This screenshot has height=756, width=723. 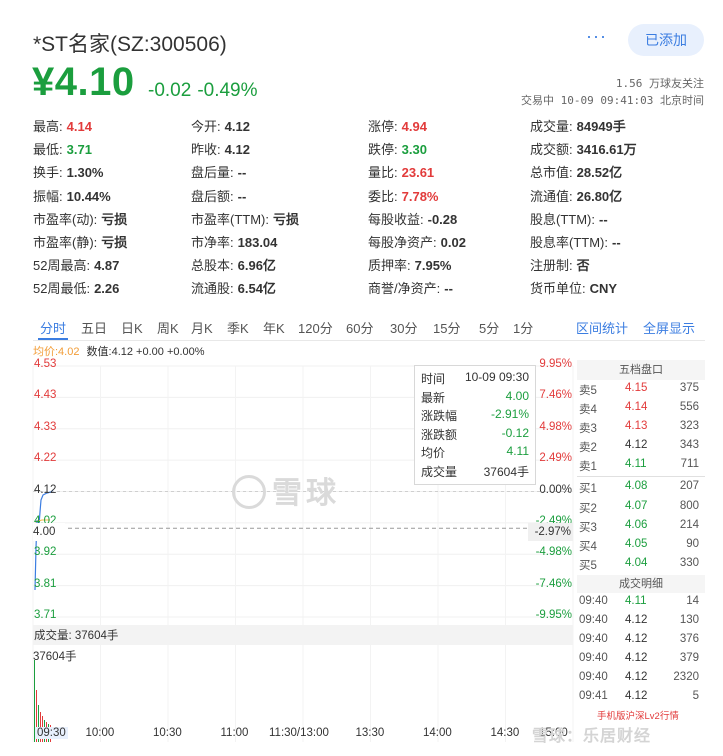 I want to click on y-left-tick: 3.71, so click(x=45, y=615).